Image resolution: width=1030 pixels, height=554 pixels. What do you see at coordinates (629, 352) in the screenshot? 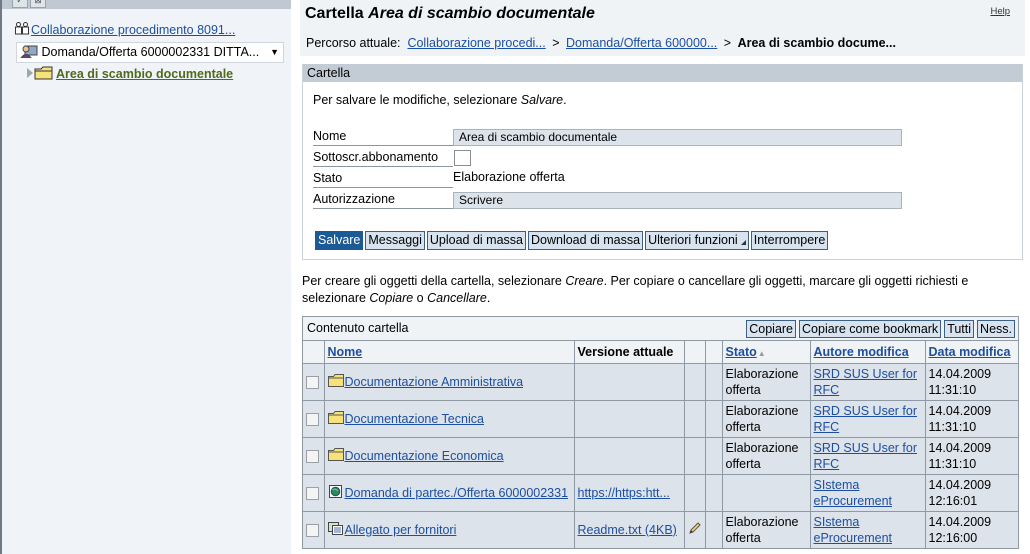
I see `column-header-versione: Versione attuale` at bounding box center [629, 352].